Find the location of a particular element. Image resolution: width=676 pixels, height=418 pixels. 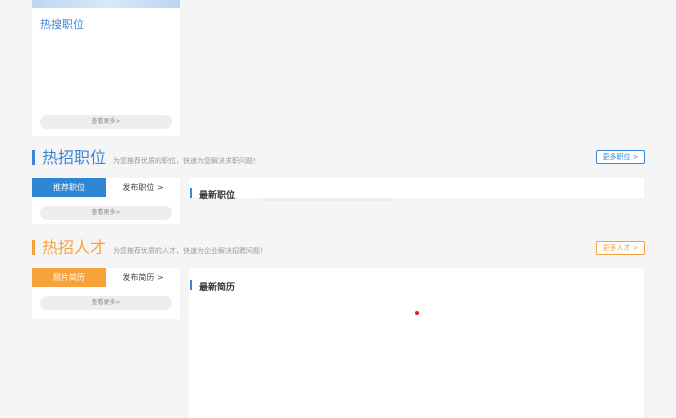

hot-search-title: 热搜职位 is located at coordinates (62, 24).